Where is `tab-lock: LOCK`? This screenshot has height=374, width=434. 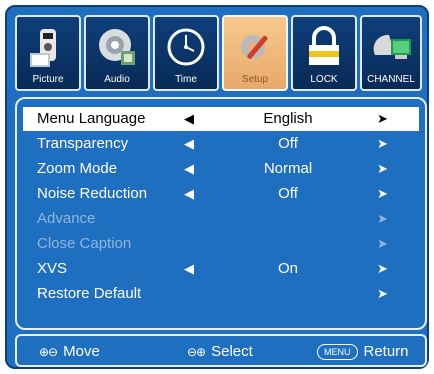 tab-lock: LOCK is located at coordinates (324, 53).